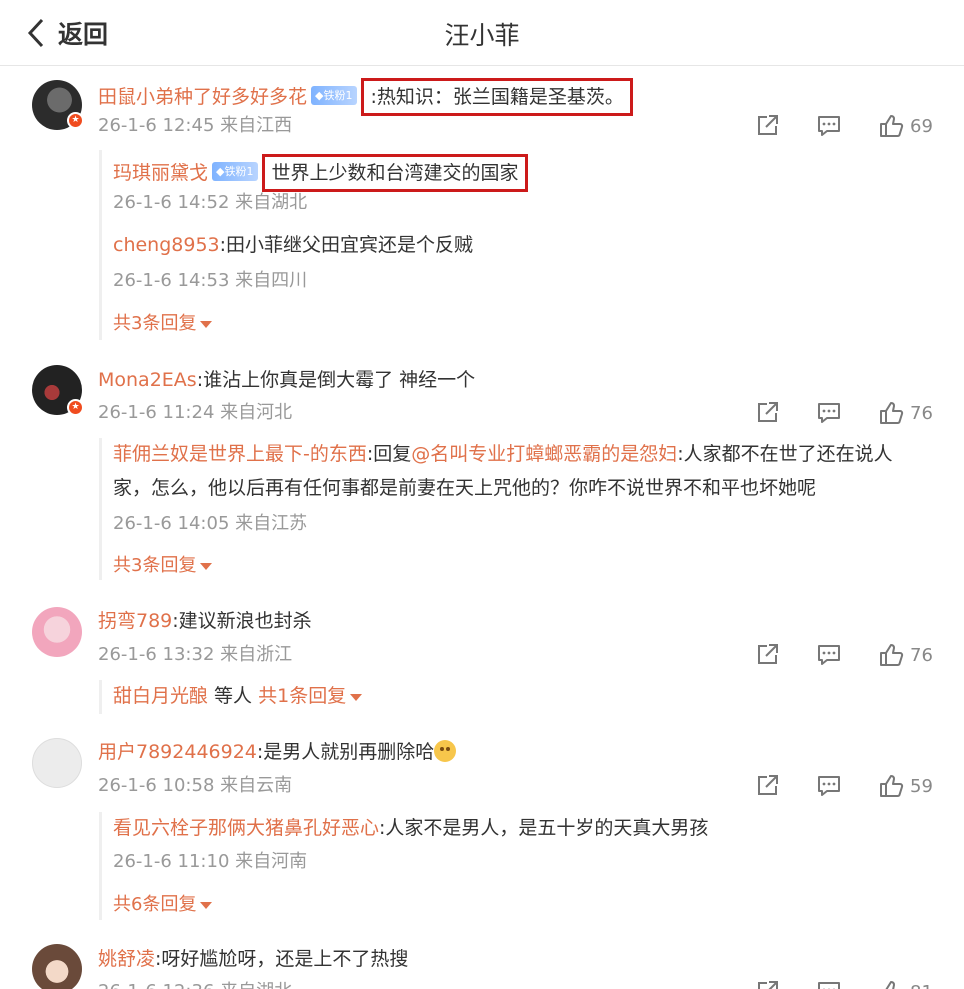 Image resolution: width=964 pixels, height=989 pixels. What do you see at coordinates (519, 697) in the screenshot?
I see `reply-block: 甜白月光酿 等人 共1条回复` at bounding box center [519, 697].